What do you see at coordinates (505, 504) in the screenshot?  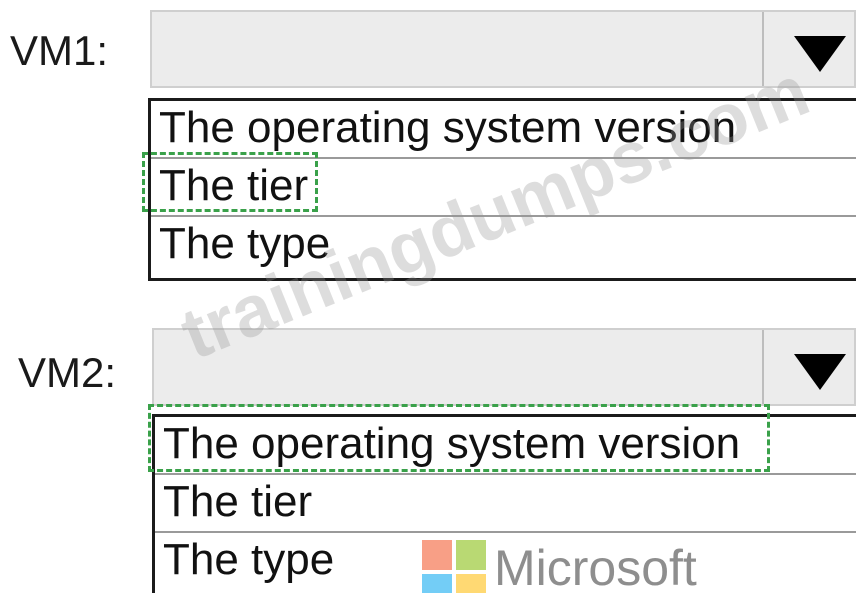 I see `vm2-option-tier: The tier` at bounding box center [505, 504].